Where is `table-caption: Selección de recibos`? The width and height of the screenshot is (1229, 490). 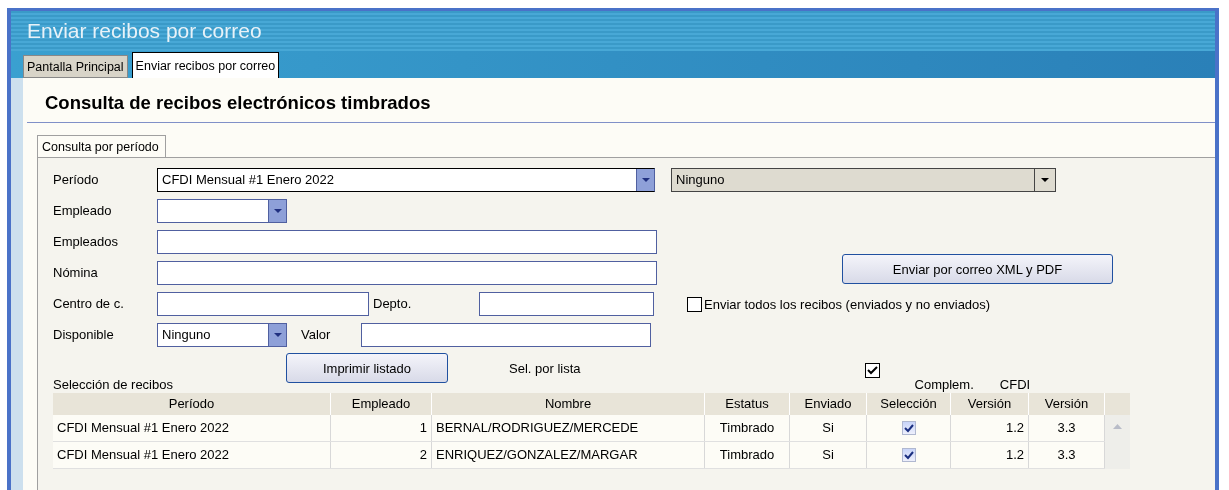
table-caption: Selección de recibos is located at coordinates (113, 384).